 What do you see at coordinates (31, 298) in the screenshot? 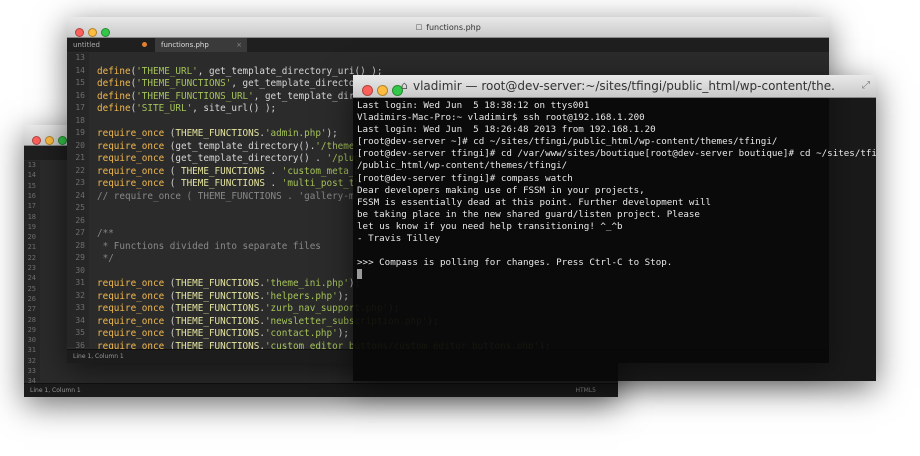
I see `line-number: 26` at bounding box center [31, 298].